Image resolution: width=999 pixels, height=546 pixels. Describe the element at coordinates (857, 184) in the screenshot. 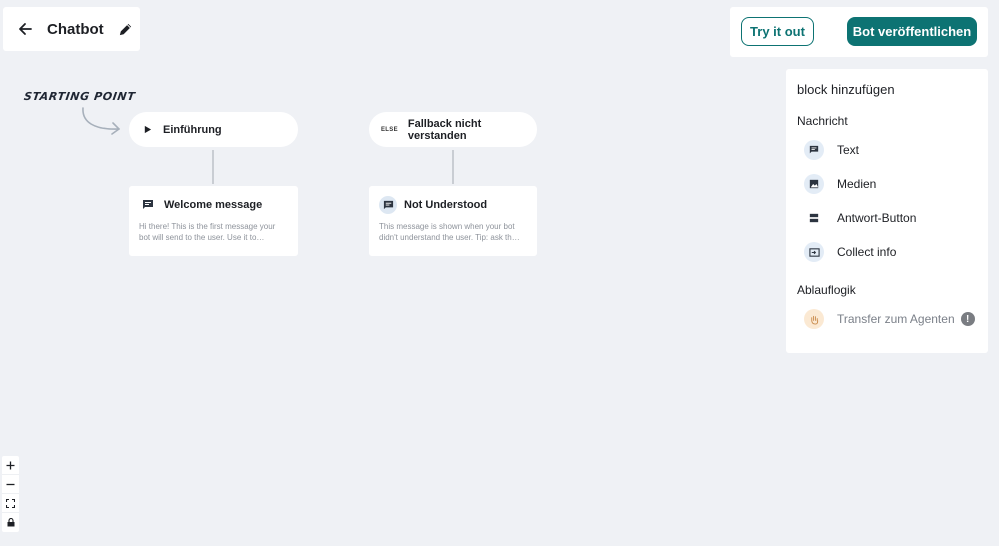

I see `block-item-label: Medien` at that location.